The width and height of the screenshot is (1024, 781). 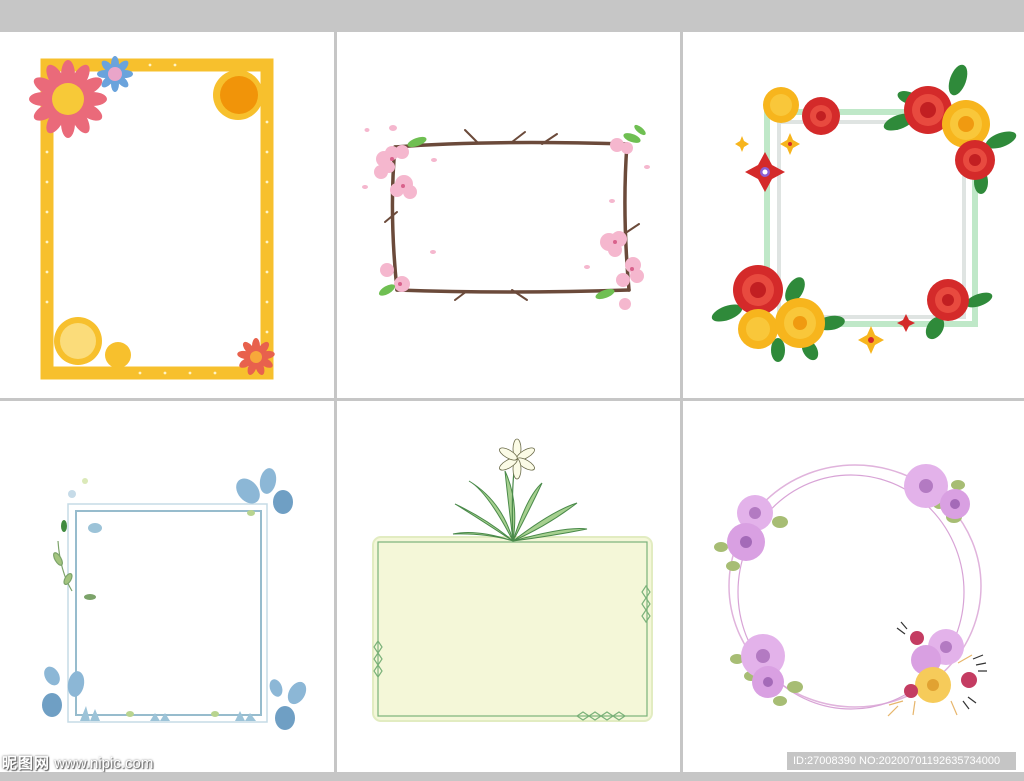 I want to click on circle-bottom-small, so click(x=118, y=355).